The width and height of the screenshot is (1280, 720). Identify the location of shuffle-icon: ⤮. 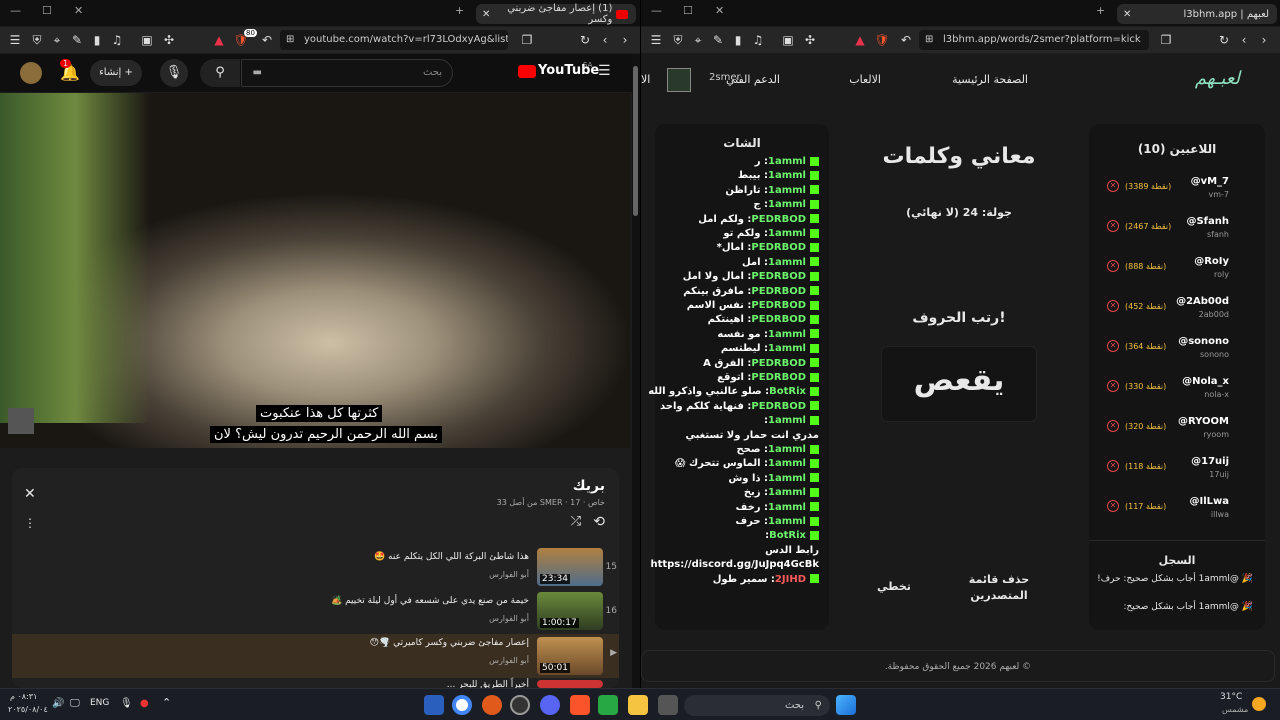
(576, 521).